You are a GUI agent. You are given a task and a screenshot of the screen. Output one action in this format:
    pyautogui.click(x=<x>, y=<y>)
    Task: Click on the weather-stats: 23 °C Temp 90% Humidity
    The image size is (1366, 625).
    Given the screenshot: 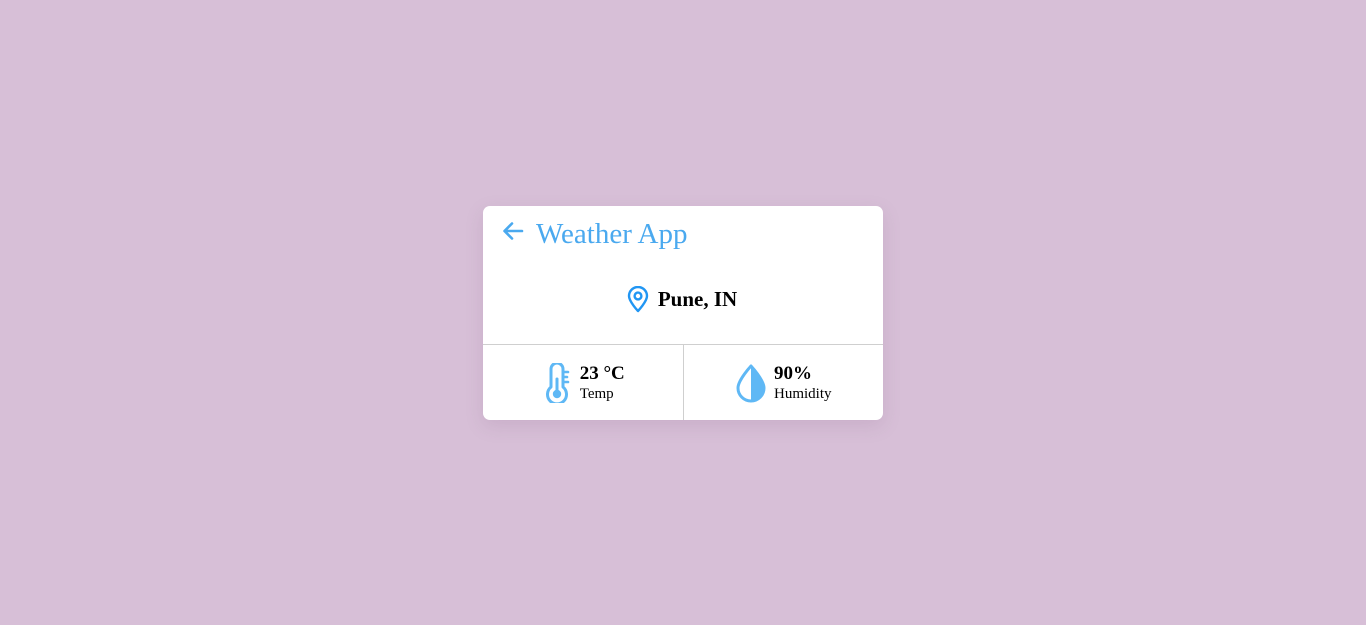 What is the action you would take?
    pyautogui.click(x=683, y=382)
    